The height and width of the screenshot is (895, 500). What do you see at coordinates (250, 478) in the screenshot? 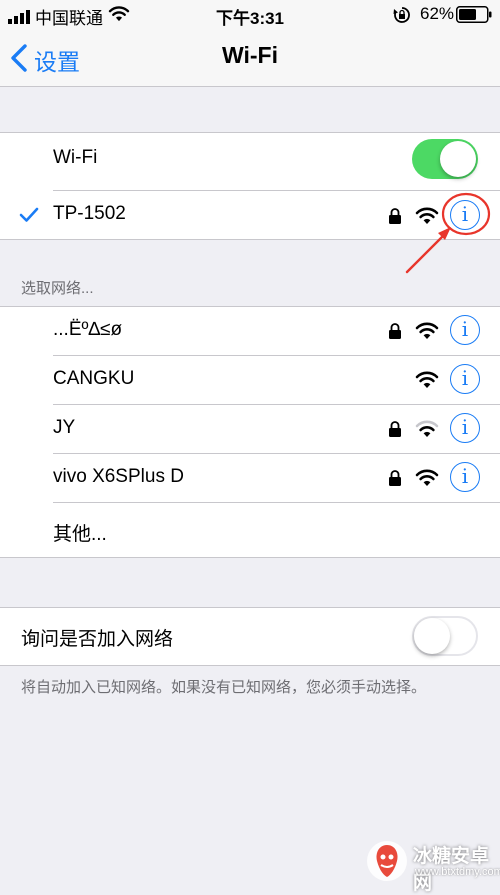
I see `network-row: vivo X6SPlus D i` at bounding box center [250, 478].